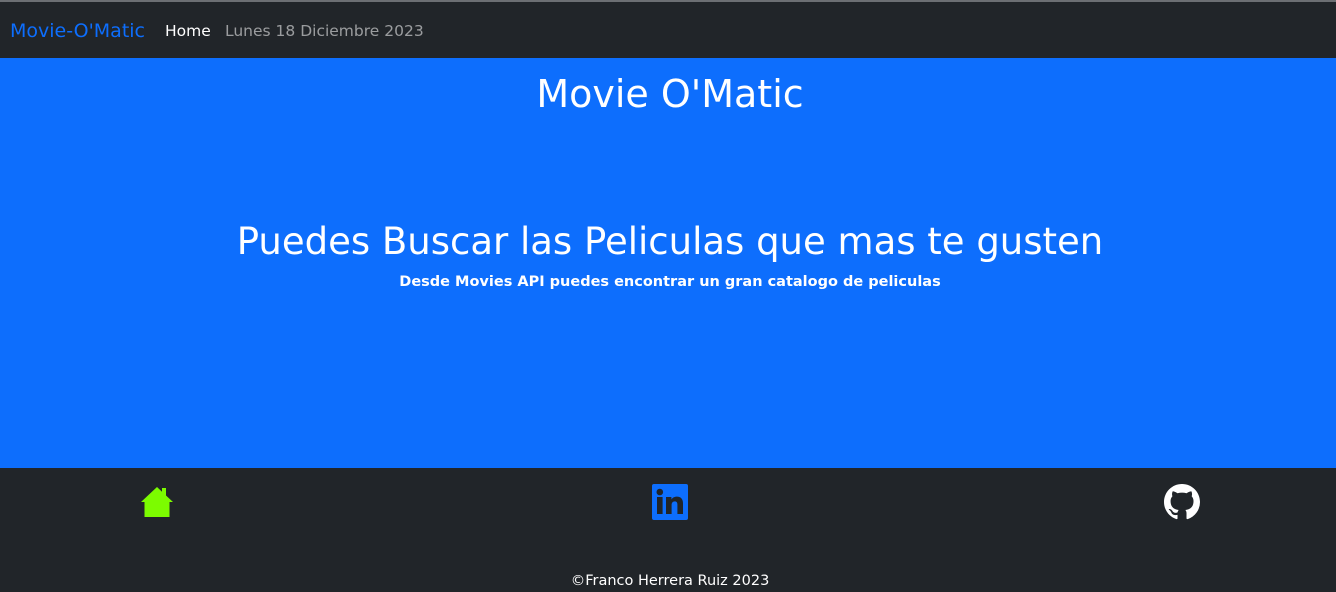 The width and height of the screenshot is (1336, 592). I want to click on linkedin-icon, so click(670, 502).